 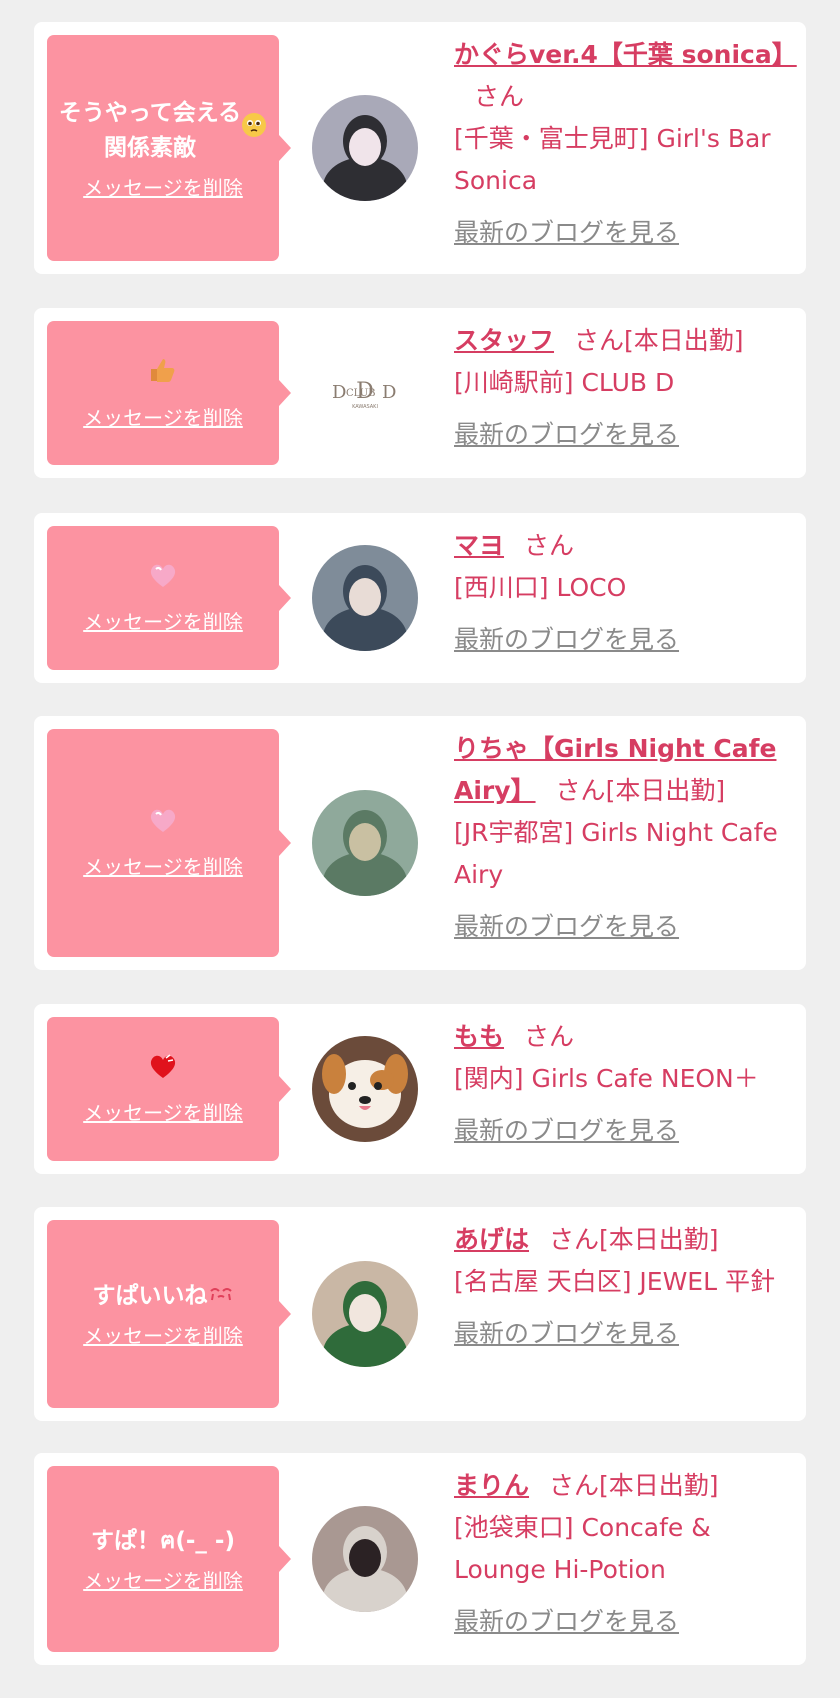 I want to click on message-text: すぱいいね, so click(x=163, y=1296).